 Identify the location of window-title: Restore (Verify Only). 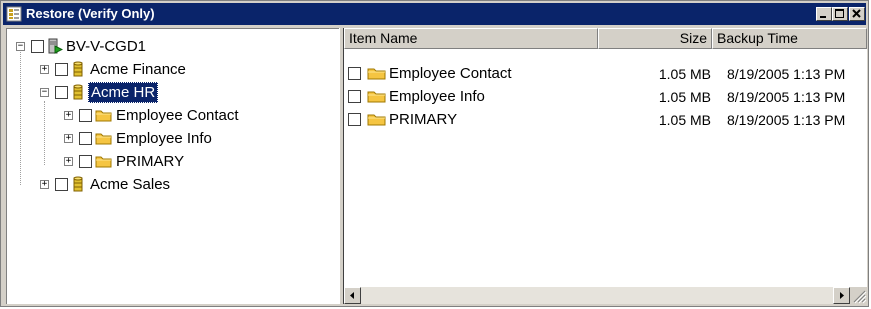
(90, 13).